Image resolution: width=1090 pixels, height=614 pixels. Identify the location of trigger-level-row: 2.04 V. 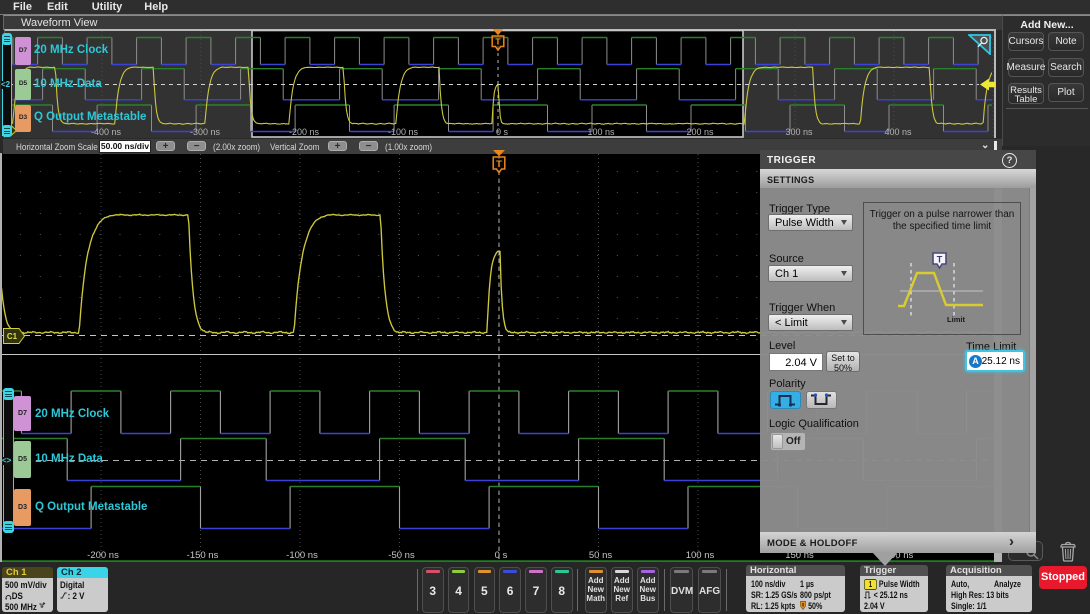
(874, 605).